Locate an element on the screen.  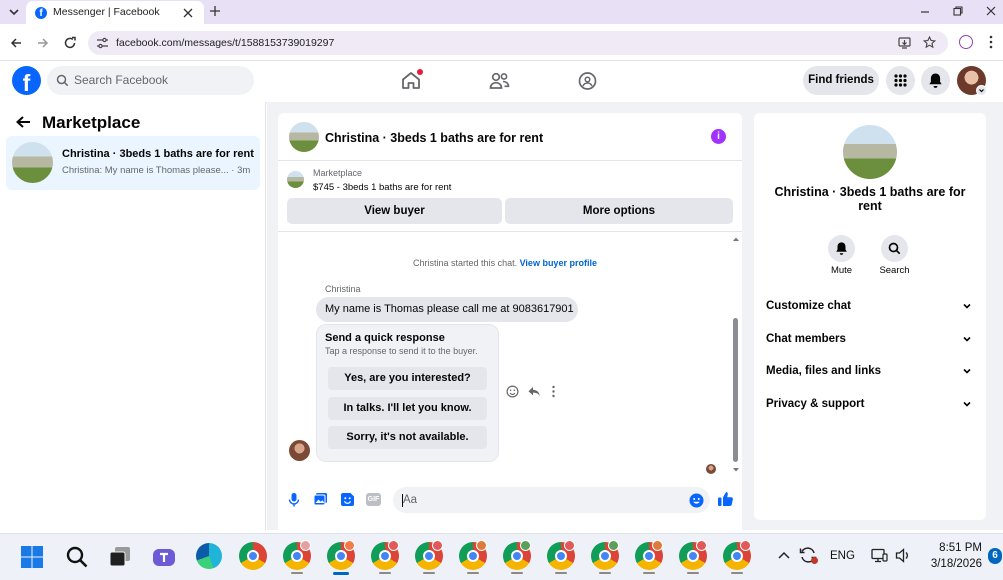
marketplace-title: Marketplace is located at coordinates (91, 122).